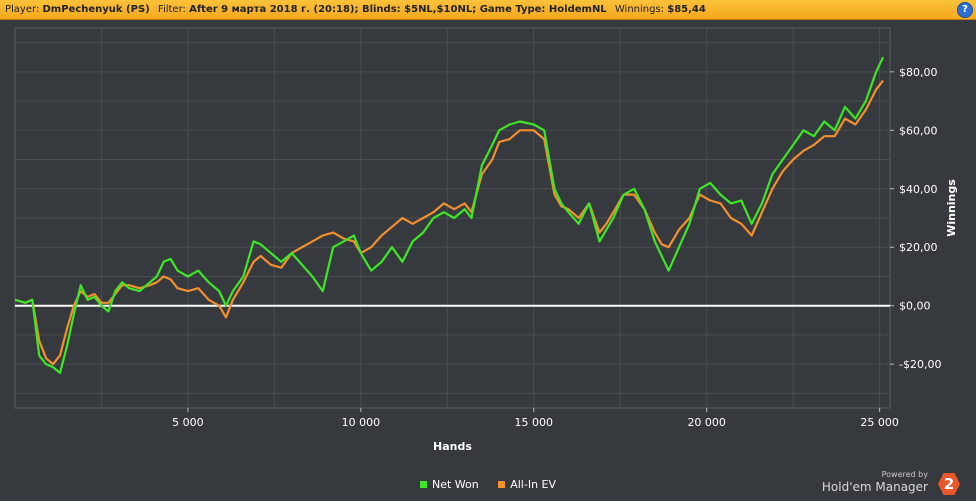 Image resolution: width=976 pixels, height=501 pixels. Describe the element at coordinates (706, 422) in the screenshot. I see `x-tick-label: 20 000` at that location.